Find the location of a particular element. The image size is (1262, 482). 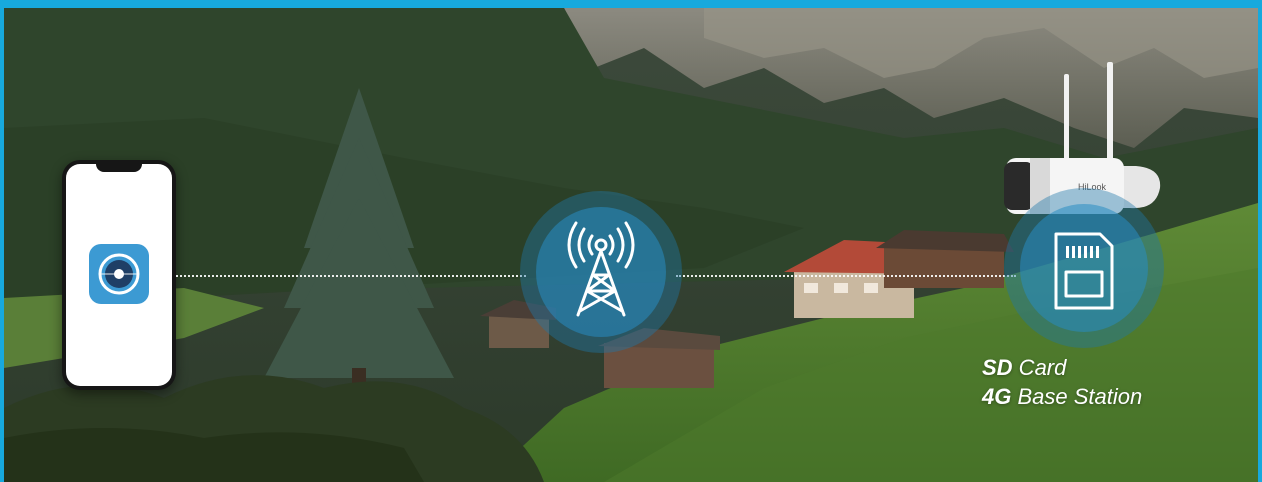

sd-card-icon is located at coordinates (1084, 271).